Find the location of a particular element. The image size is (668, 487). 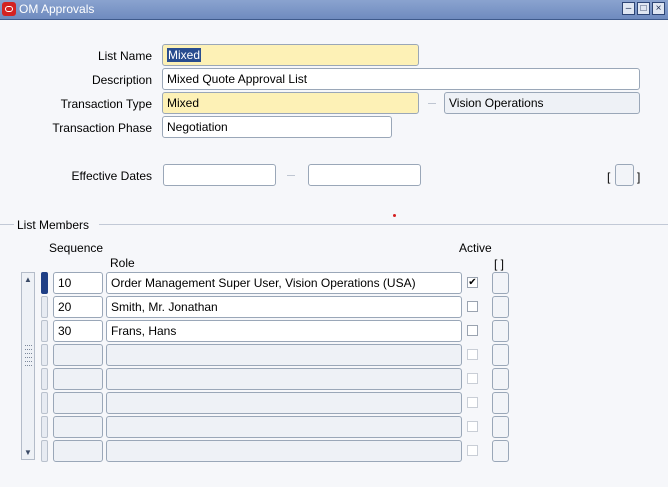

list-scrollbar: ▲ ▼ is located at coordinates (28, 366).